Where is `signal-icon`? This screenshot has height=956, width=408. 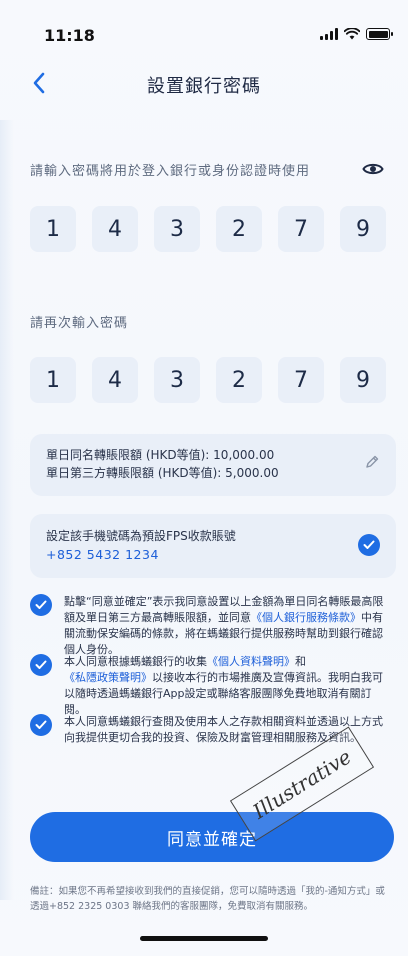
signal-icon is located at coordinates (329, 34).